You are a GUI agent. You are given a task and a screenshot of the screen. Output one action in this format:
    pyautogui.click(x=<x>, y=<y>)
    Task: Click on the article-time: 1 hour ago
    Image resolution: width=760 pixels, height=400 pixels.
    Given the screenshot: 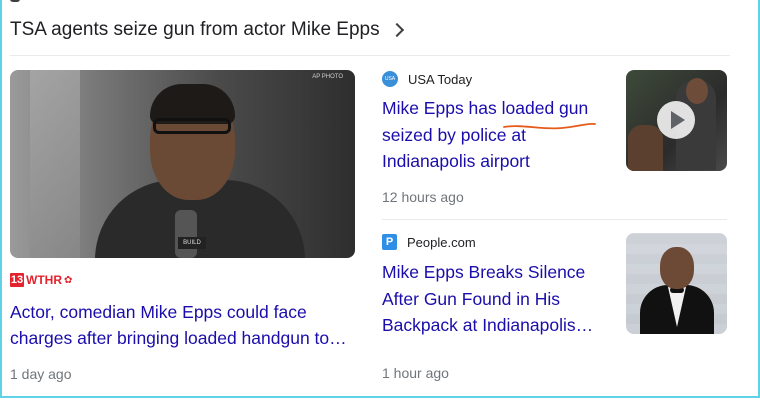 What is the action you would take?
    pyautogui.click(x=415, y=373)
    